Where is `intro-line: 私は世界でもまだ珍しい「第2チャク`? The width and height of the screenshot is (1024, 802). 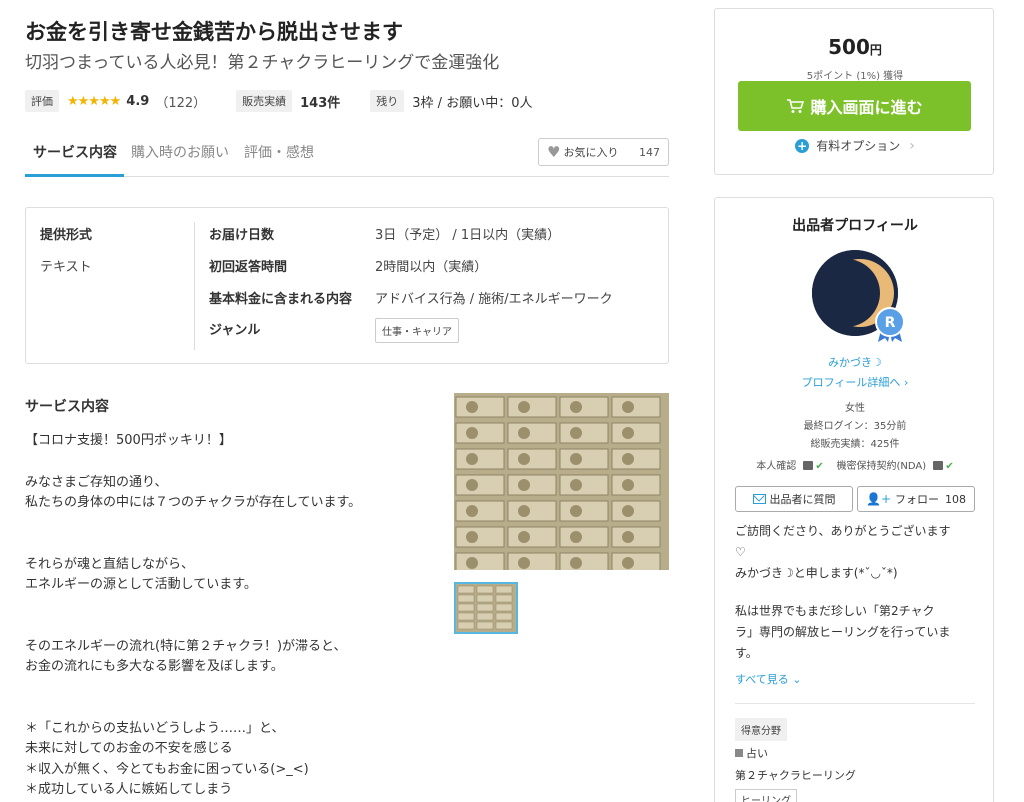 intro-line: 私は世界でもまだ珍しい「第2チャク is located at coordinates (835, 611).